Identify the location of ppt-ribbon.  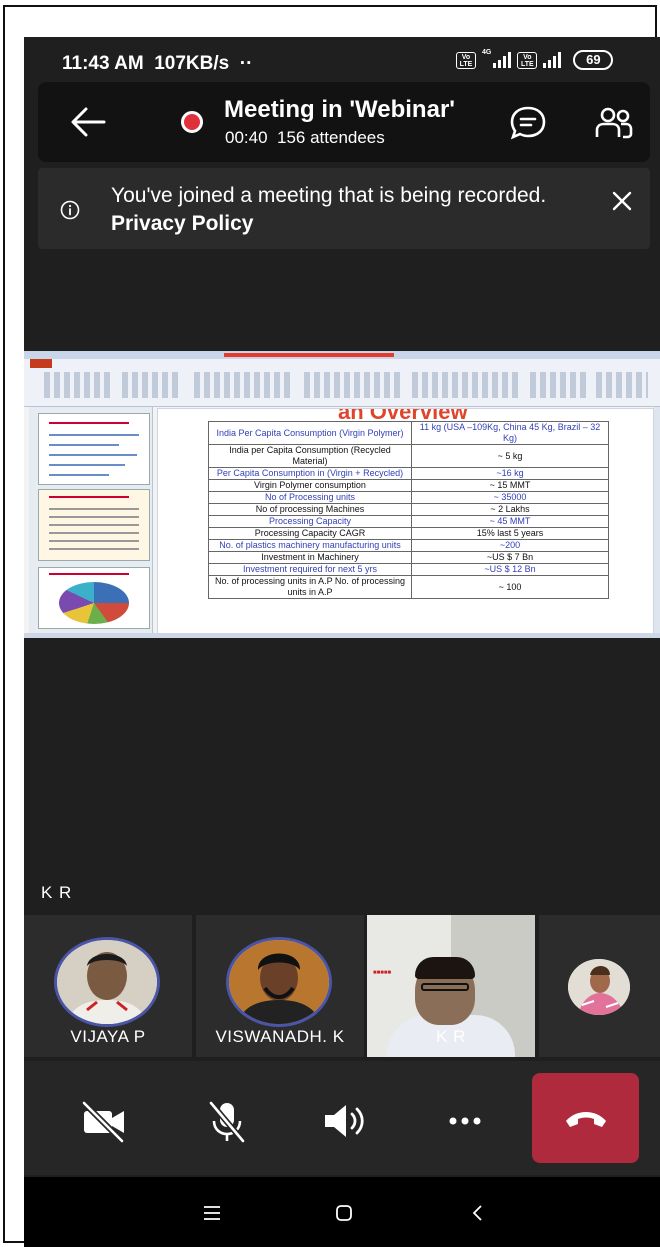
(342, 383).